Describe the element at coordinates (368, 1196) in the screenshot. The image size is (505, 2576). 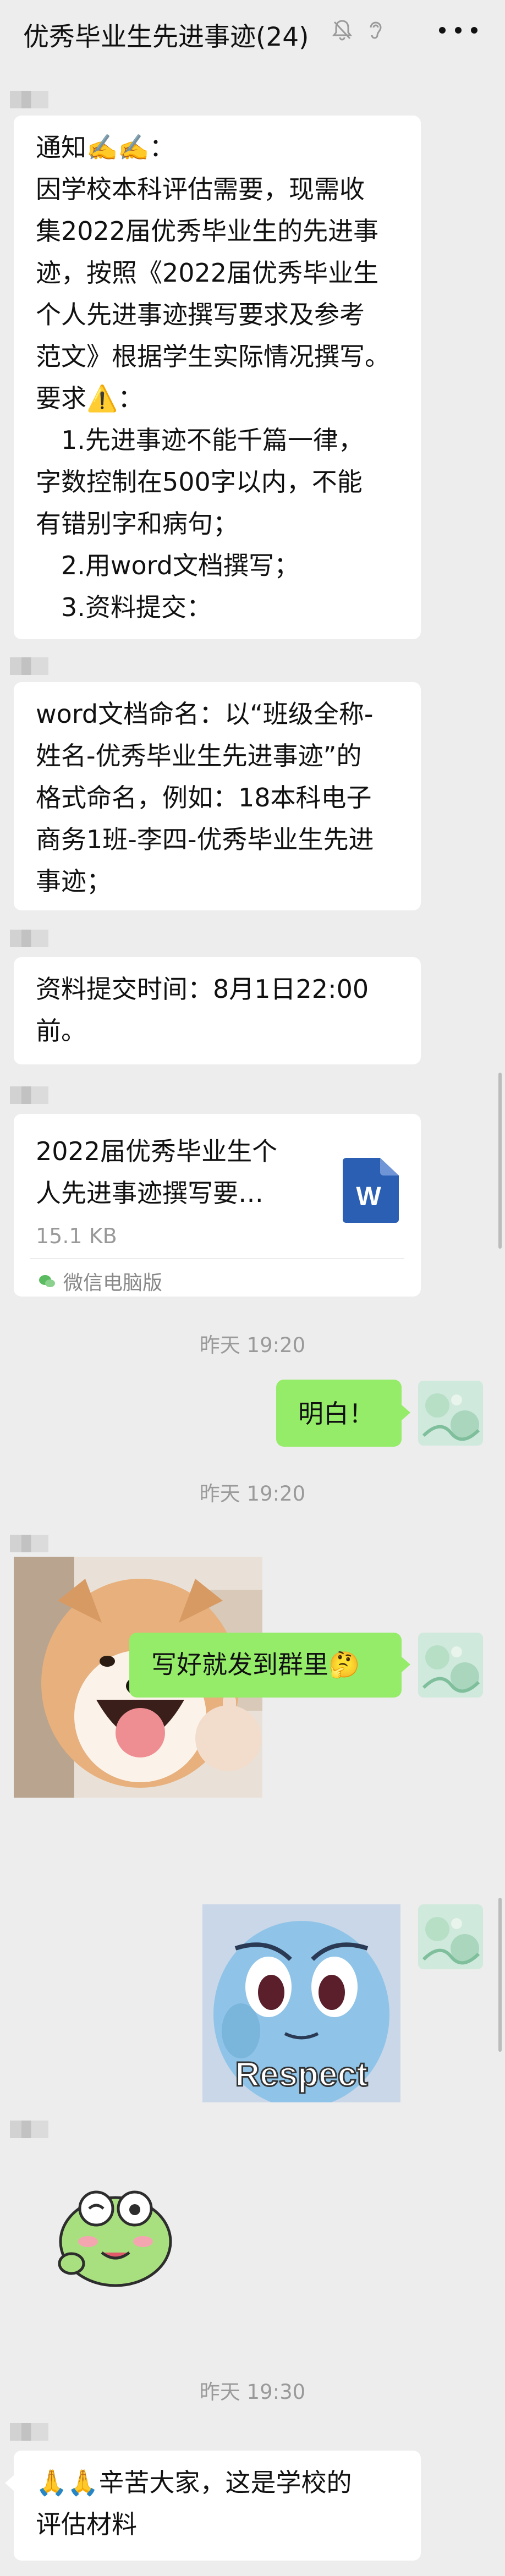
I see `svg-text: W` at that location.